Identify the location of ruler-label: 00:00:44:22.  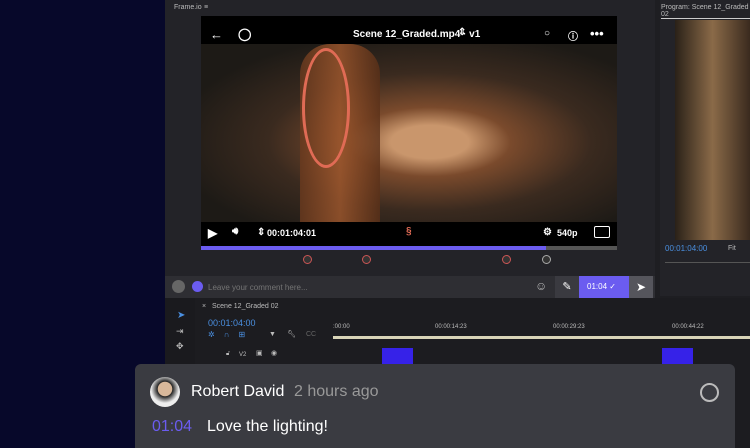
(688, 327).